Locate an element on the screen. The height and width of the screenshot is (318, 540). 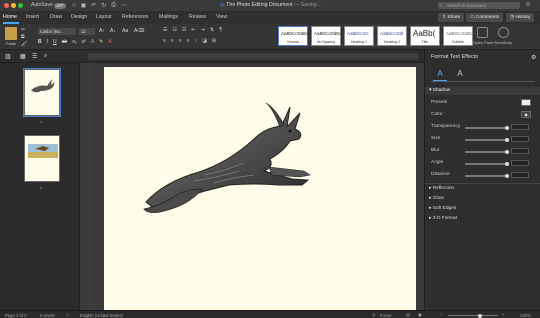
tab-mailings: Mailings is located at coordinates (168, 17).